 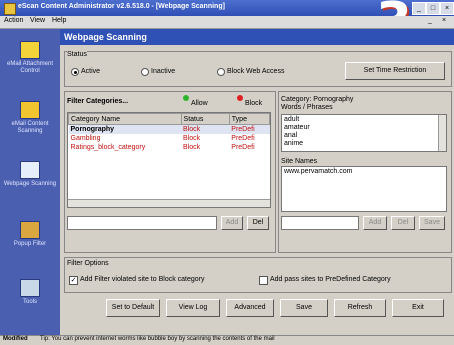 I want to click on block-indicator-icon, so click(x=240, y=98).